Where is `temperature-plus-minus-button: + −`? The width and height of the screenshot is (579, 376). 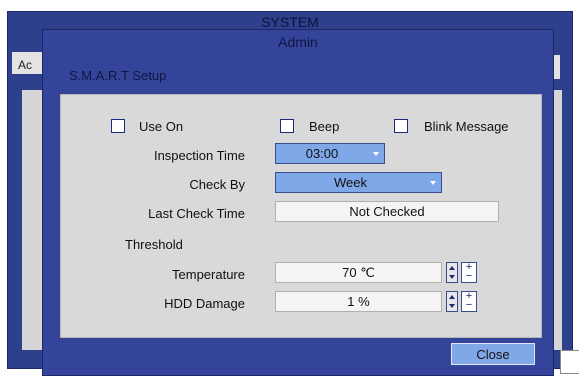
temperature-plus-minus-button: + − is located at coordinates (469, 272).